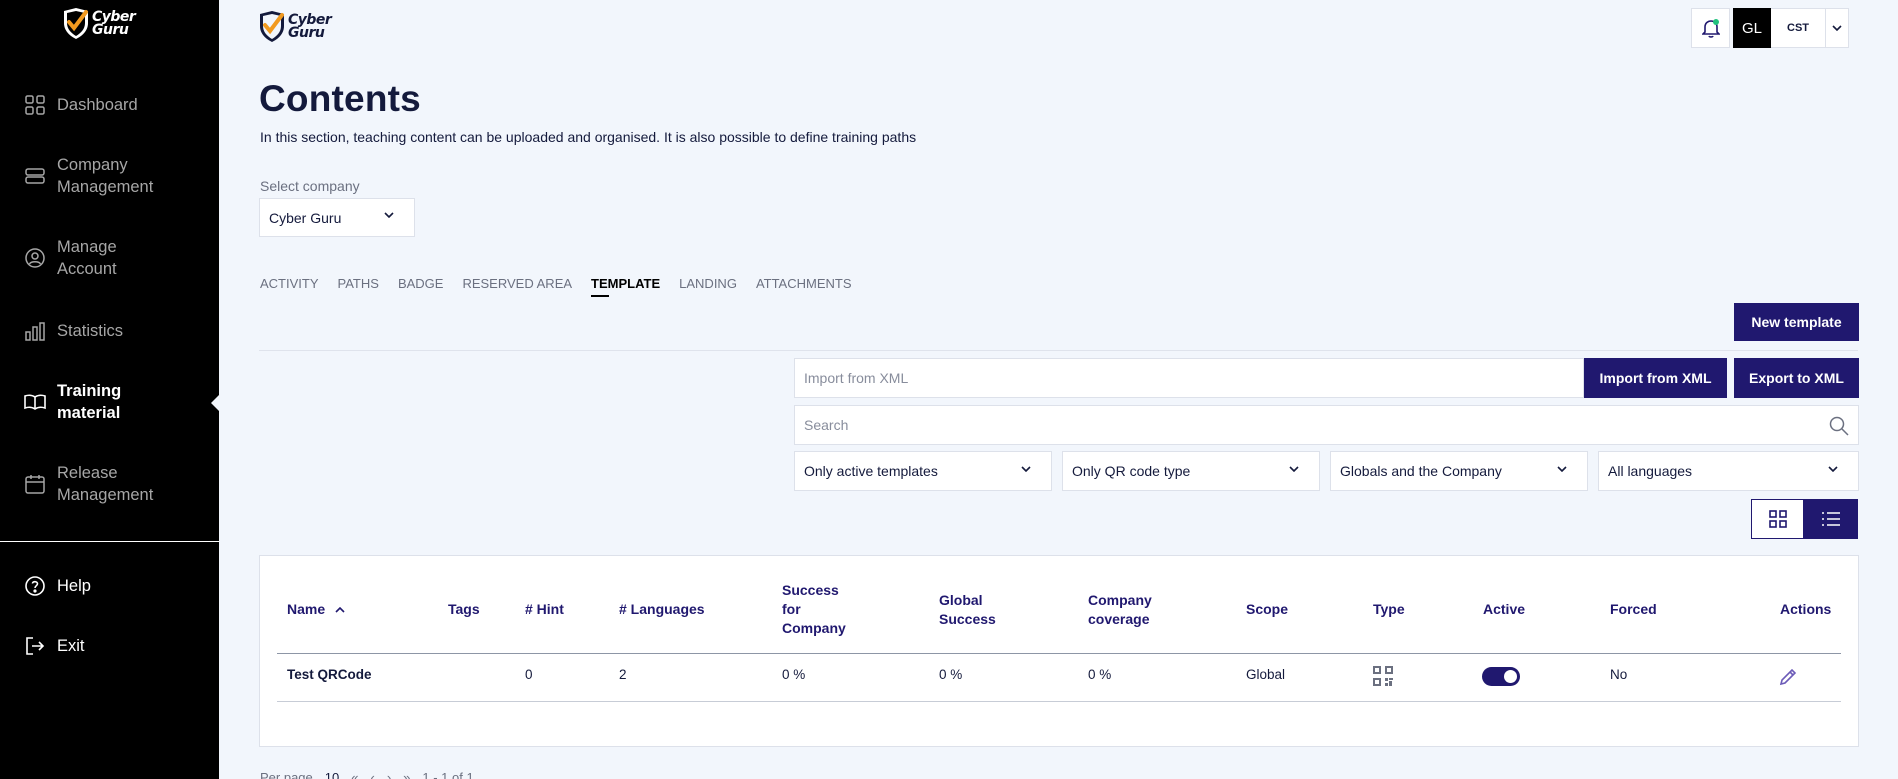 The width and height of the screenshot is (1898, 779). I want to click on help-circle-icon, so click(35, 586).